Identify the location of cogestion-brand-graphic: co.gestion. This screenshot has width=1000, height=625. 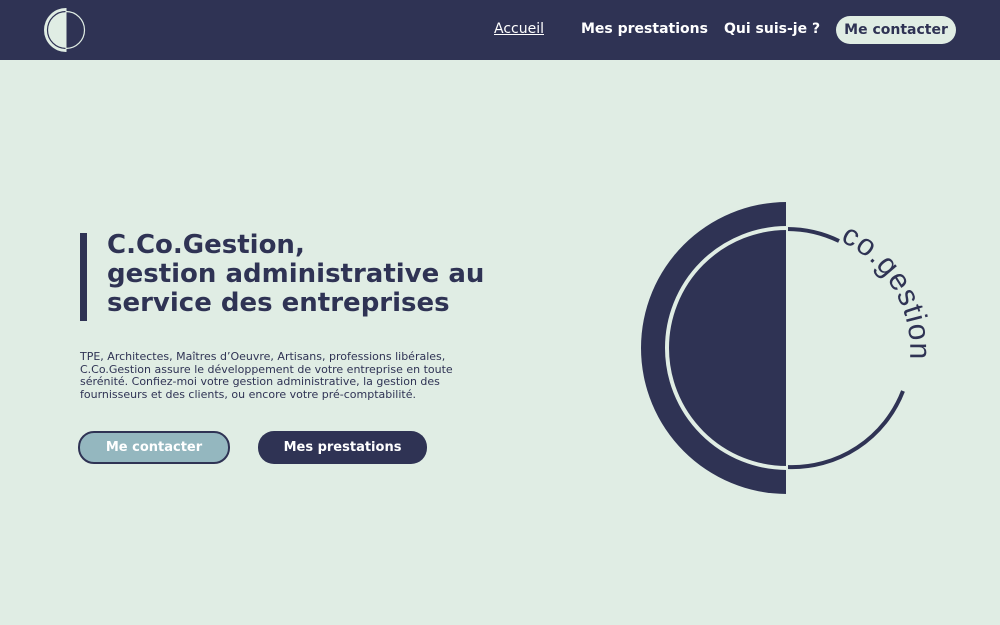
(785, 348).